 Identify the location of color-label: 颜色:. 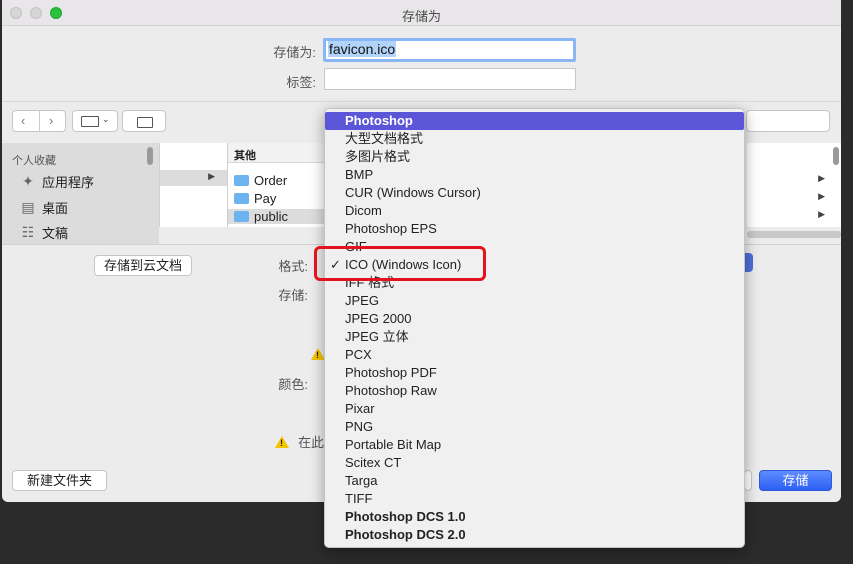
(293, 384).